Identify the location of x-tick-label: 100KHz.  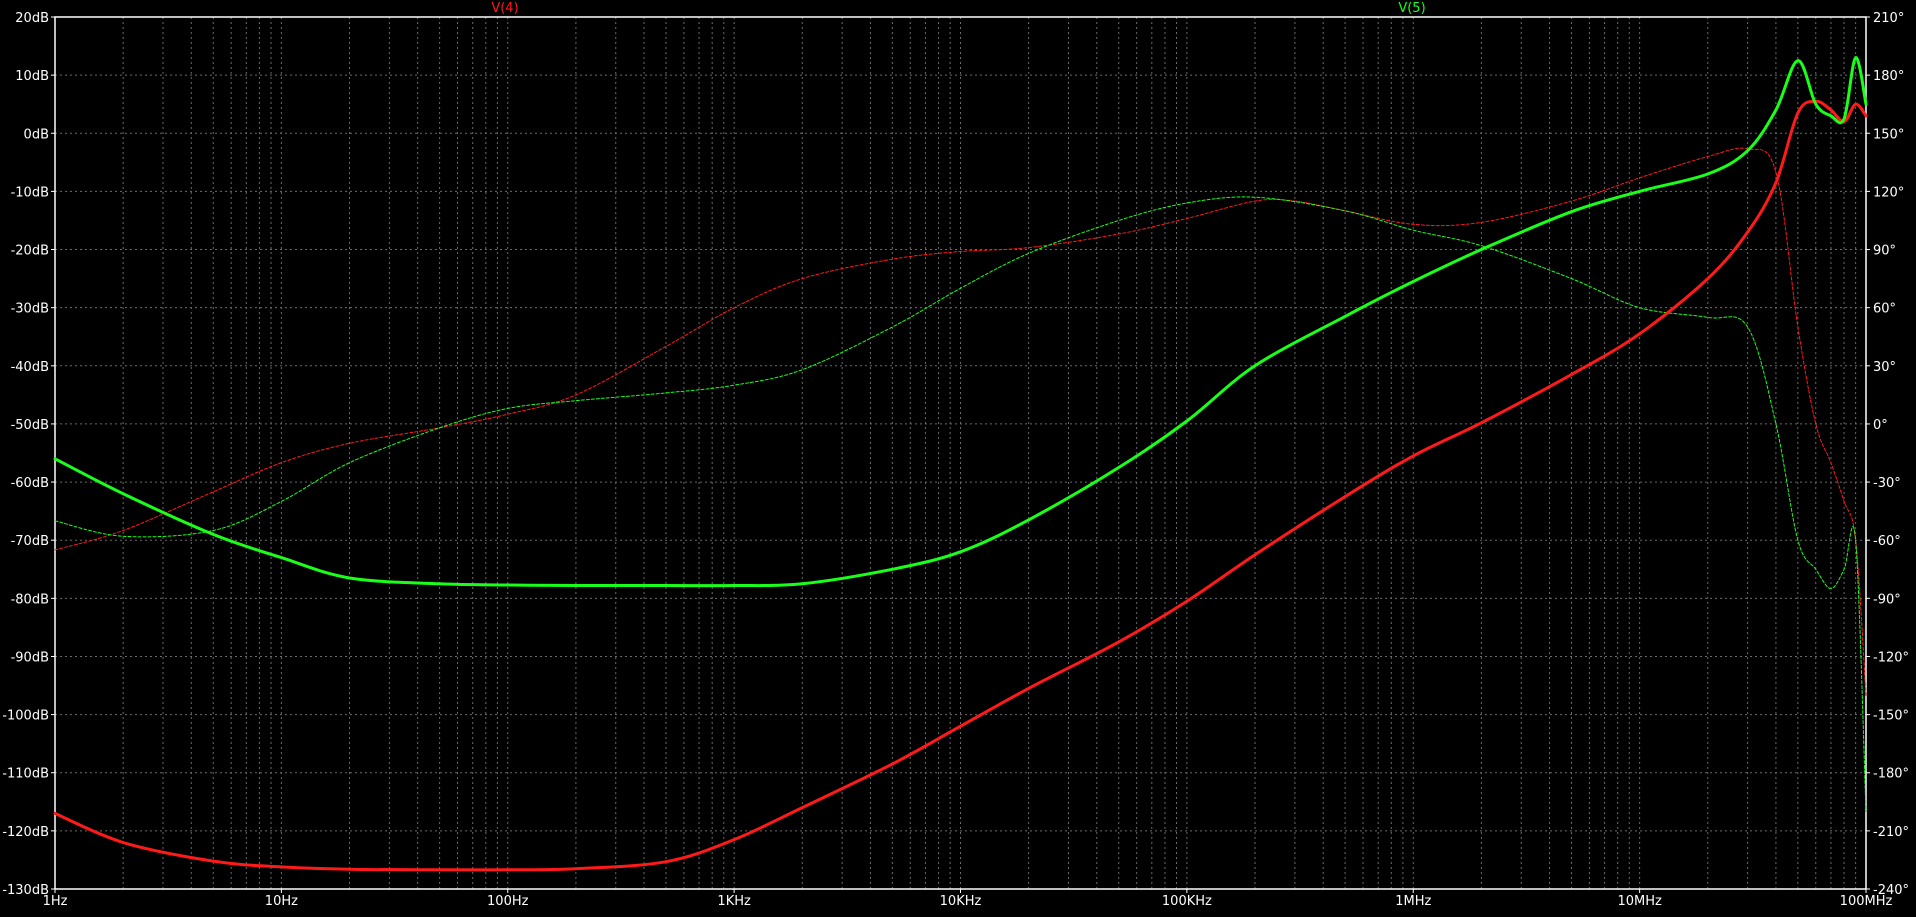
(1187, 901).